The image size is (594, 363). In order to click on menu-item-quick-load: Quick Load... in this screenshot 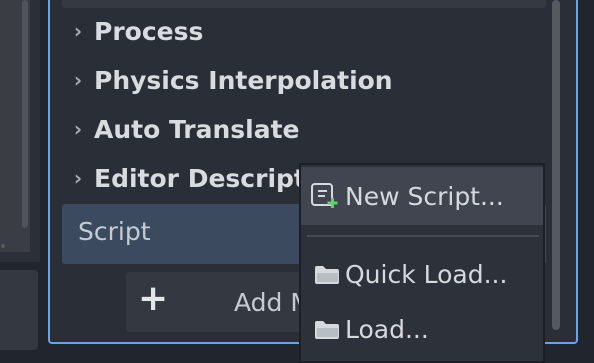, I will do `click(422, 274)`.